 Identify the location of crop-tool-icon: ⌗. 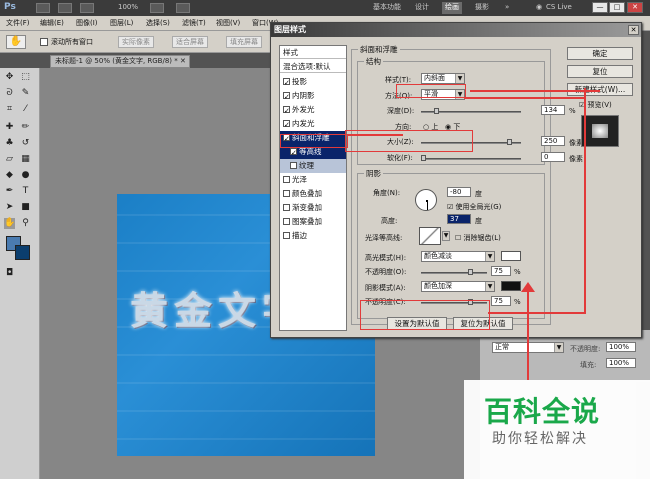
(9, 109).